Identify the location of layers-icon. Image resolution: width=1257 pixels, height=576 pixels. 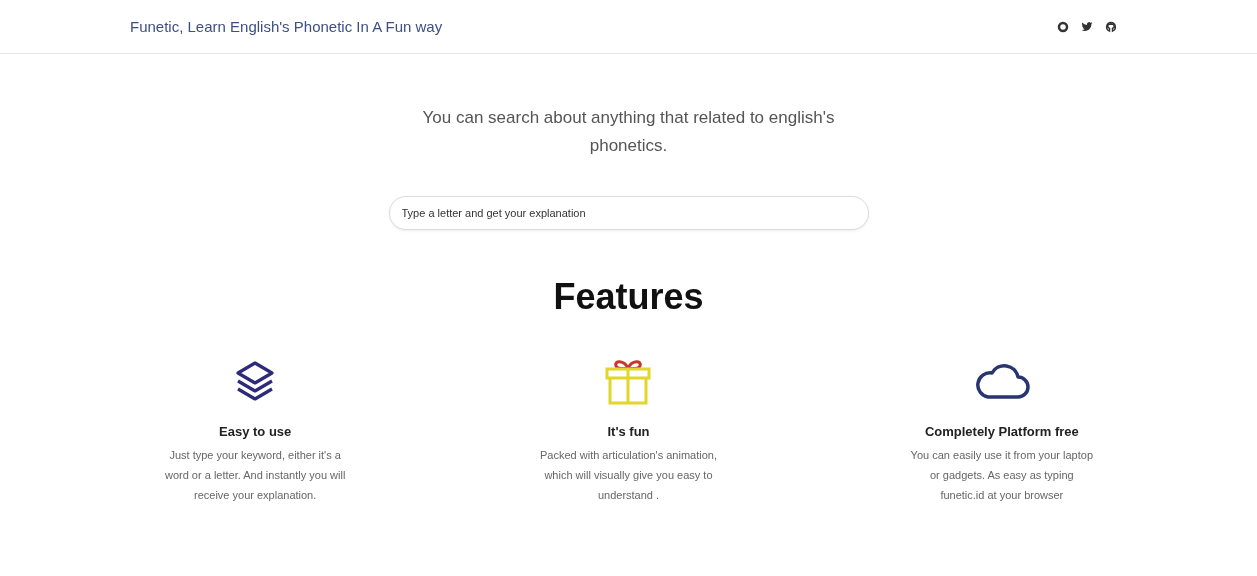
(255, 381).